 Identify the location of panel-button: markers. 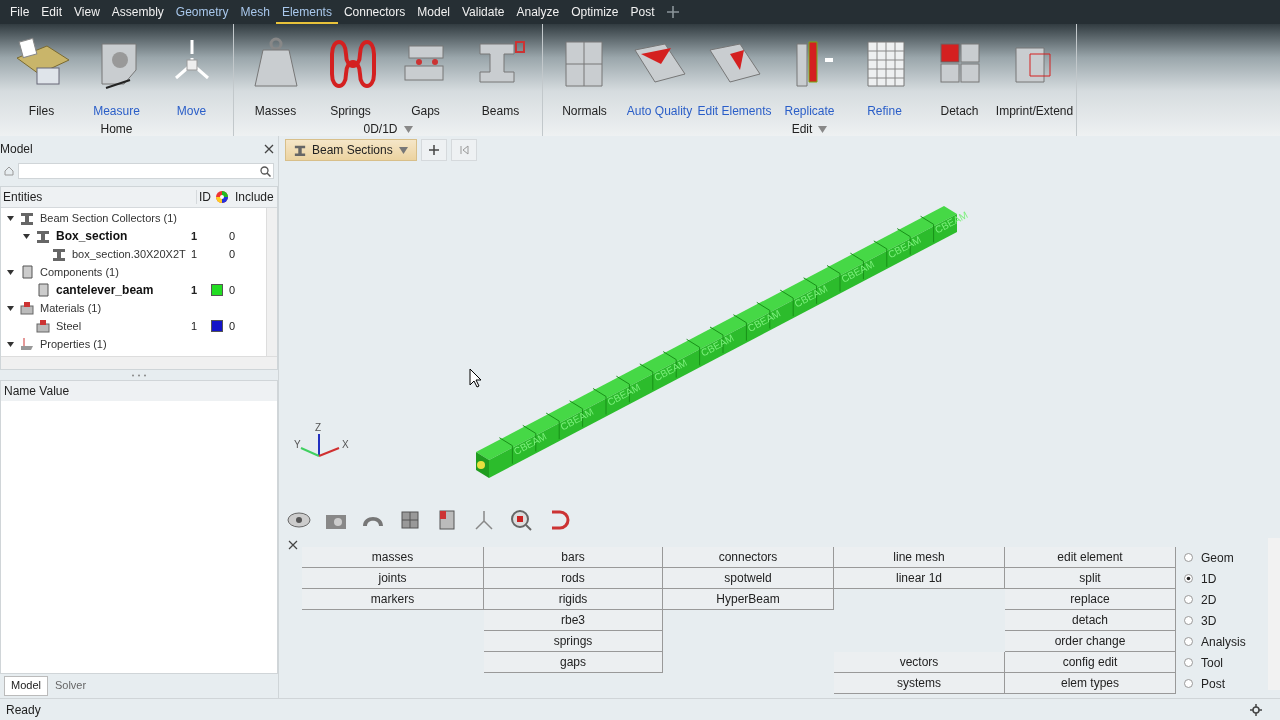
(393, 599).